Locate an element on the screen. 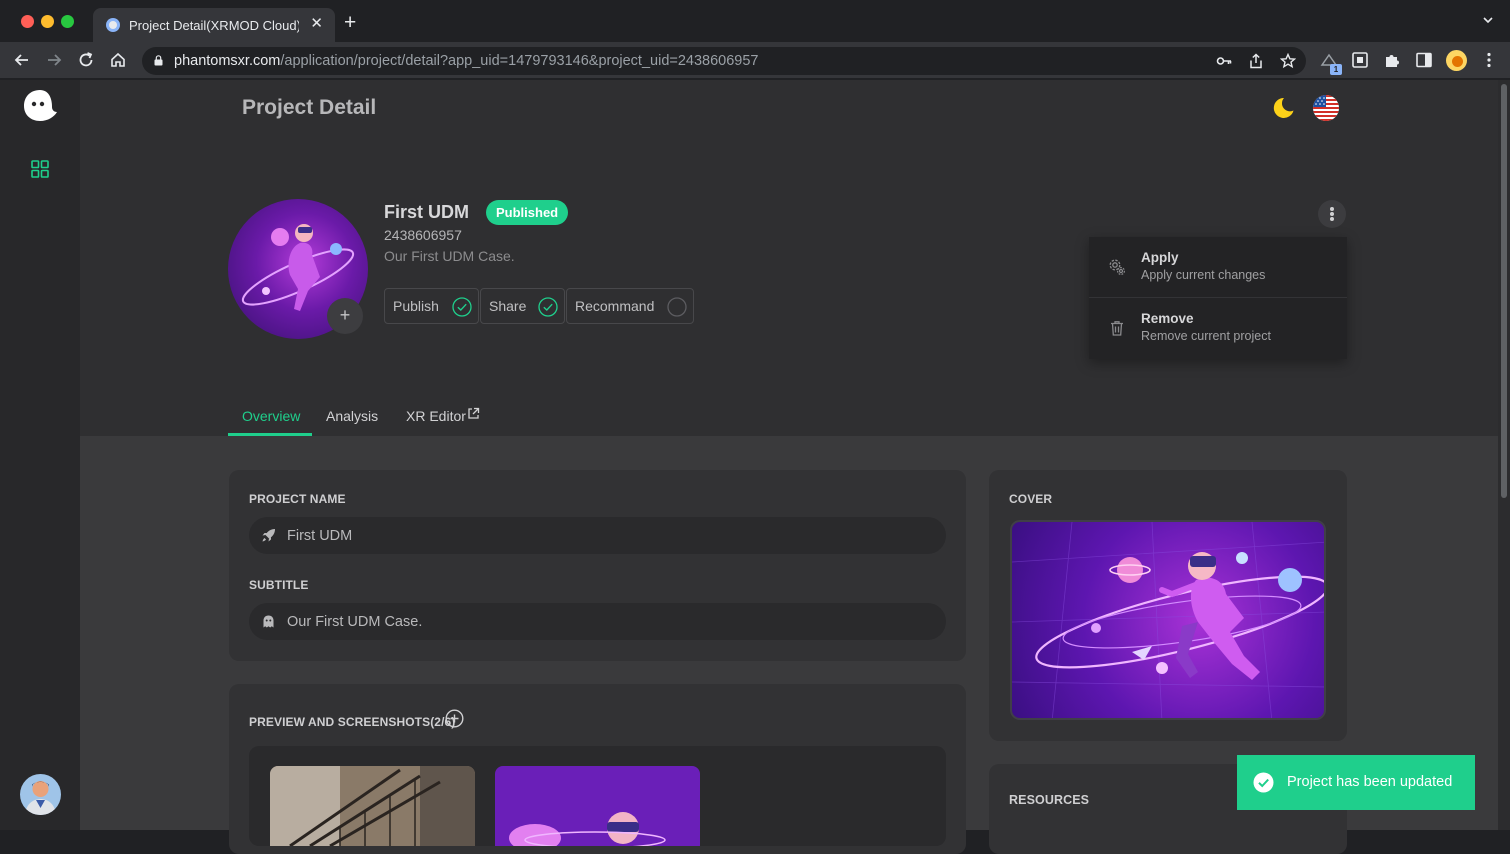 This screenshot has height=854, width=1510. avatar-add-button: + is located at coordinates (345, 316).